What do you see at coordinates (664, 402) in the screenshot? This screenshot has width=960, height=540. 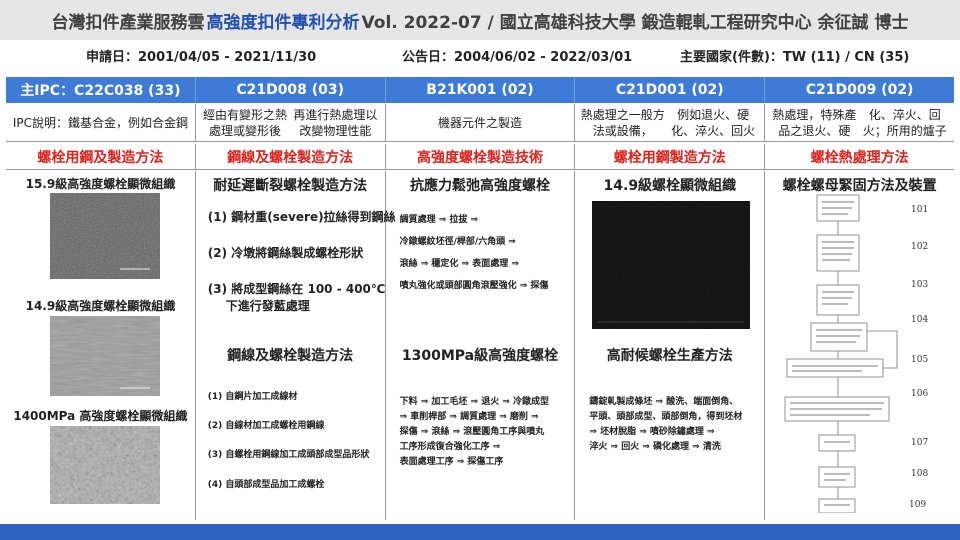 I see `weather-line-1: 鑄錠軋製成條坯 ⇒ 酸洗、端面倒角、` at bounding box center [664, 402].